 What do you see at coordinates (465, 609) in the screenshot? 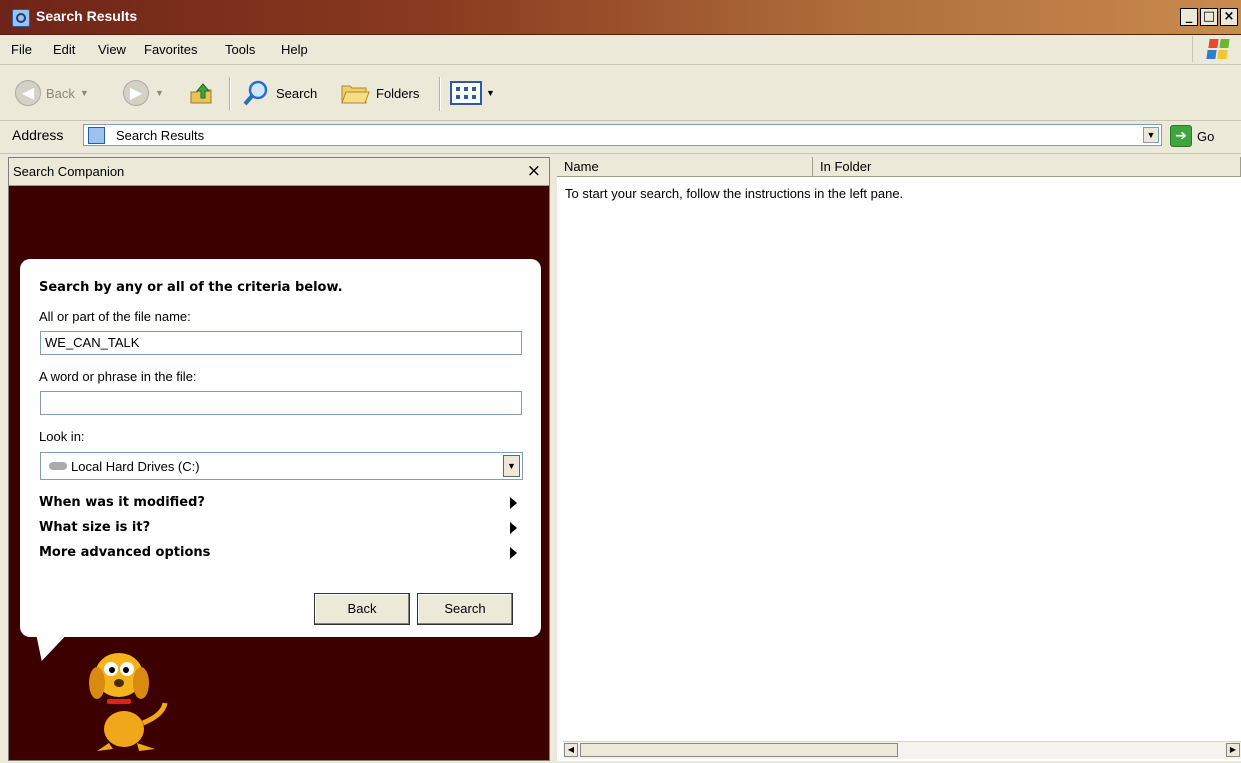
I see `search-submit-button: Search` at bounding box center [465, 609].